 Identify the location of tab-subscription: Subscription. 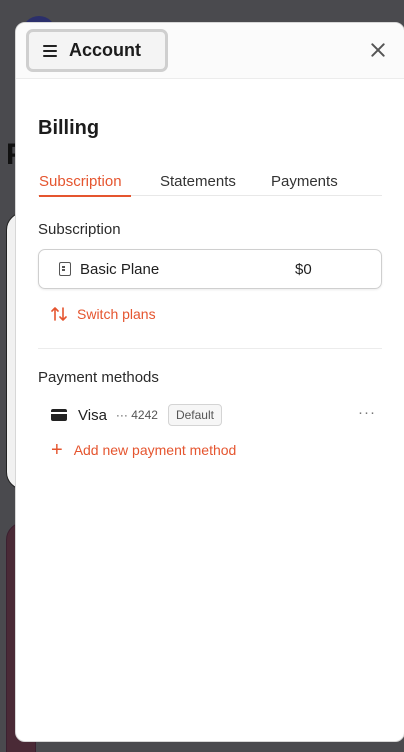
(85, 185).